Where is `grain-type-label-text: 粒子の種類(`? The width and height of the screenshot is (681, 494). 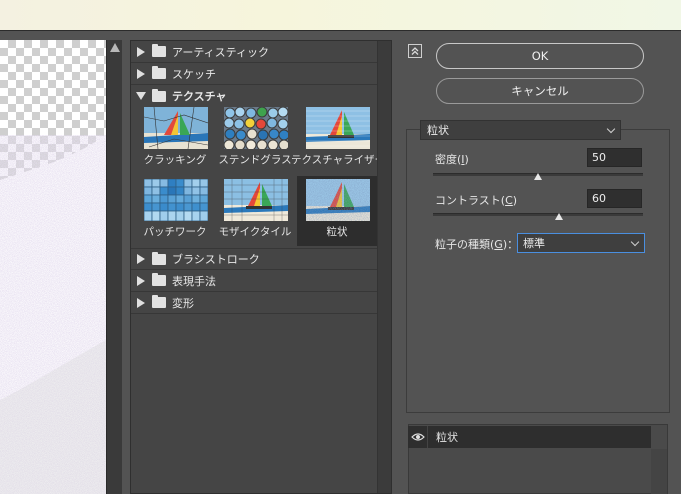
grain-type-label-text: 粒子の種類( is located at coordinates (465, 244).